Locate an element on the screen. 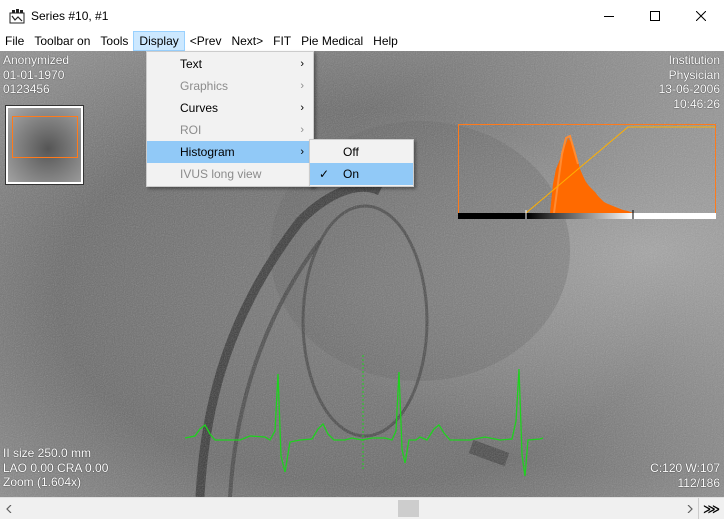 The height and width of the screenshot is (519, 724). menu-toolbar-on: Toolbar on is located at coordinates (62, 41).